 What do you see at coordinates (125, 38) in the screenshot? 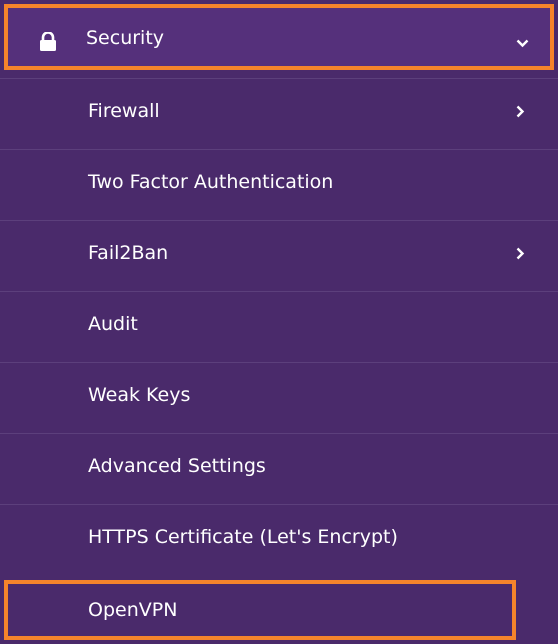
I see `menu-header-label: Security` at bounding box center [125, 38].